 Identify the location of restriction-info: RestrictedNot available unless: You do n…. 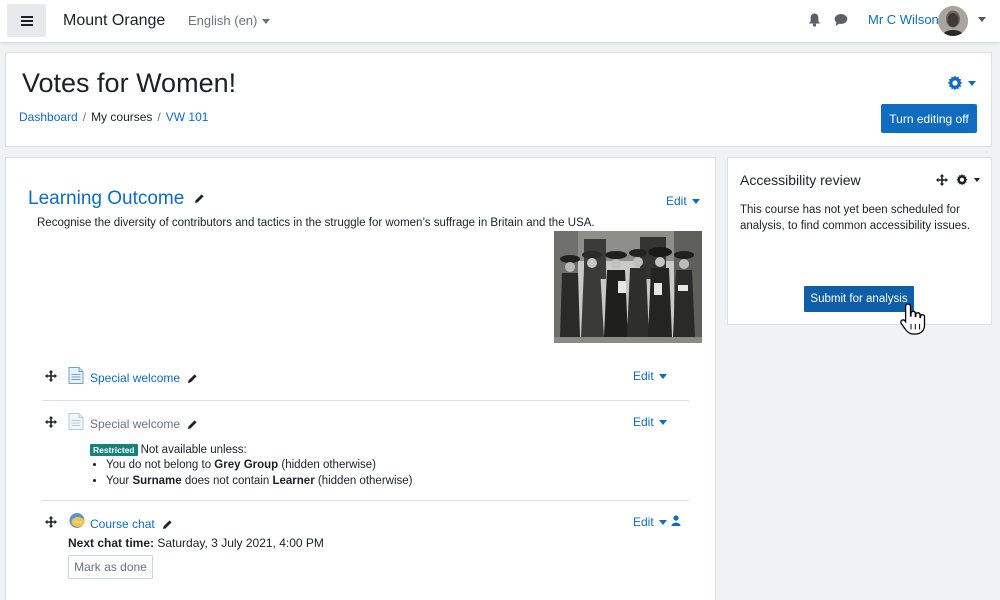
(251, 466).